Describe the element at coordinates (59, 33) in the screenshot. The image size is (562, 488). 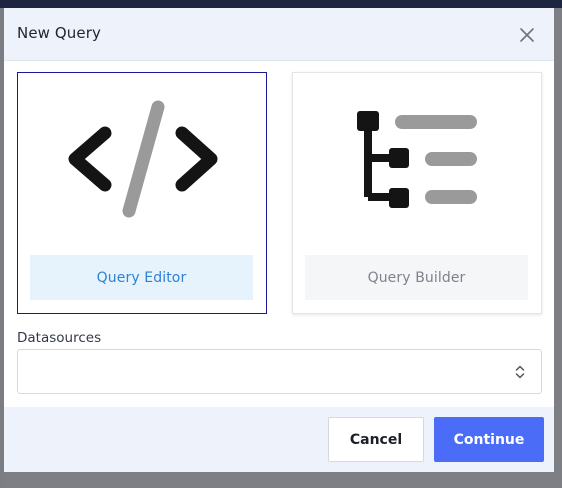
I see `dialog-title: New Query` at that location.